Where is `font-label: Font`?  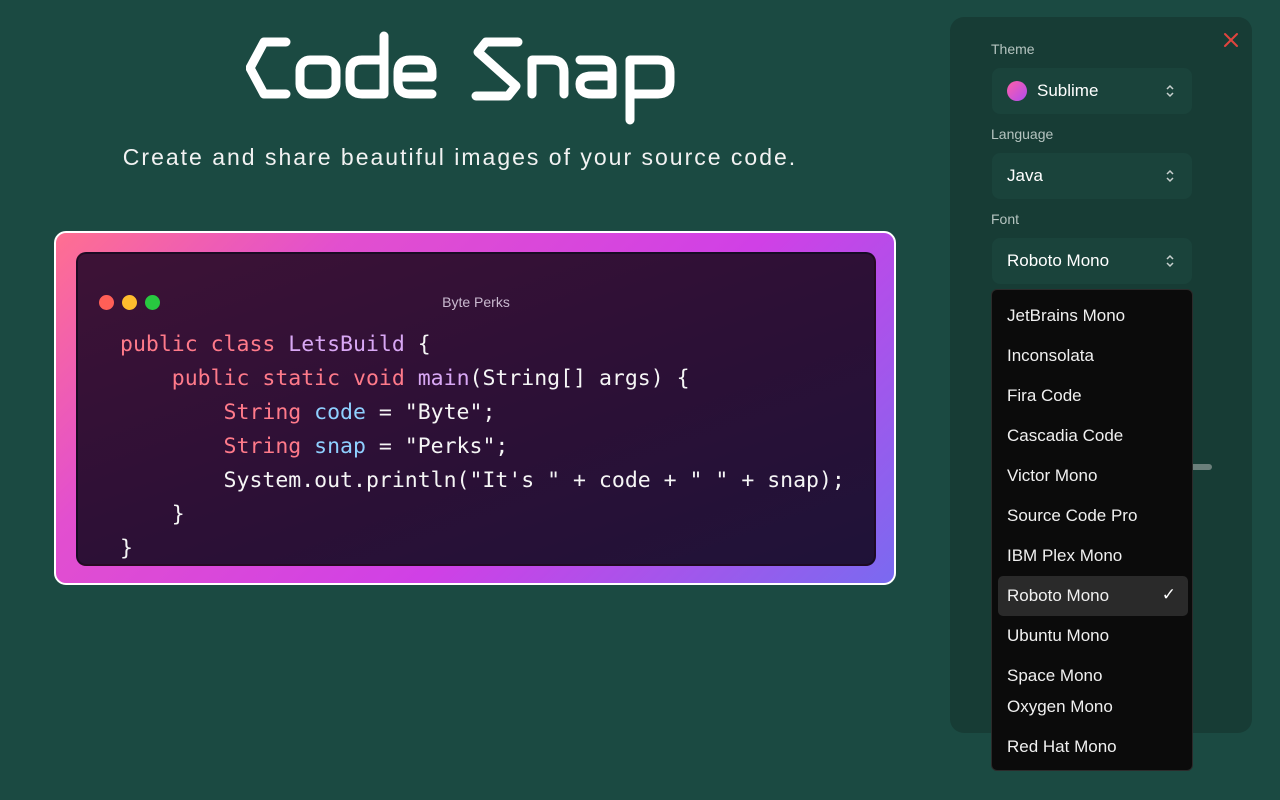
font-label: Font is located at coordinates (1005, 219).